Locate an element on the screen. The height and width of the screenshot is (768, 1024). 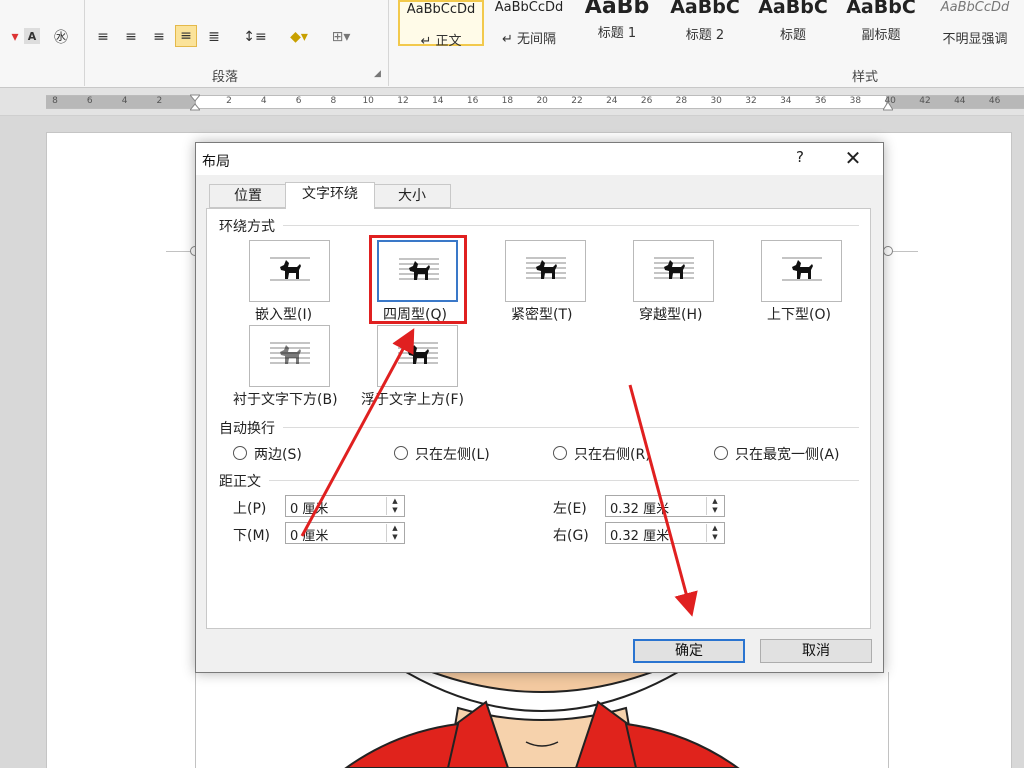
wrap-behind-text-option is located at coordinates (289, 356).